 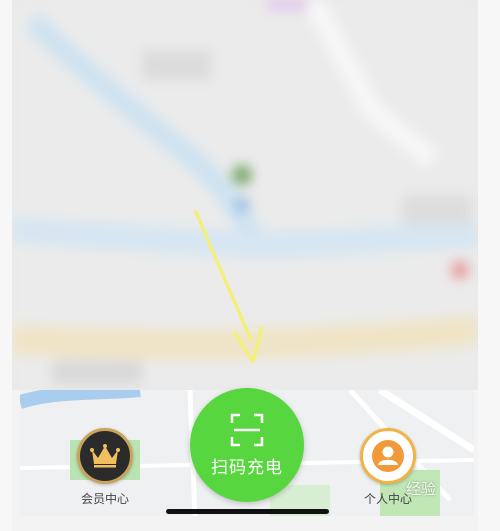 I want to click on home-indicator, so click(x=247, y=511).